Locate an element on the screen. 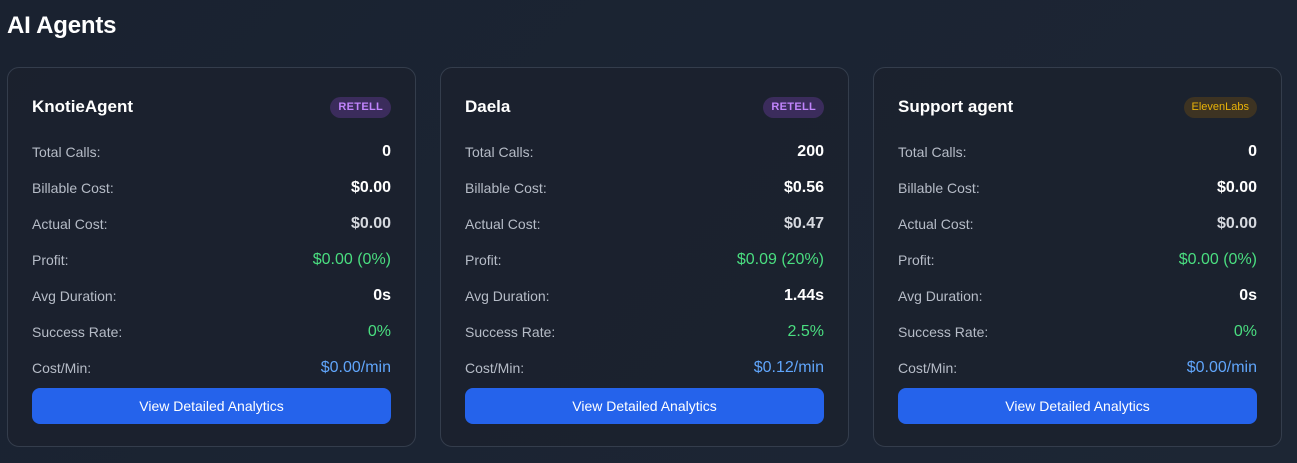 The height and width of the screenshot is (463, 1297). actual-cost-value: $0.47 is located at coordinates (803, 223).